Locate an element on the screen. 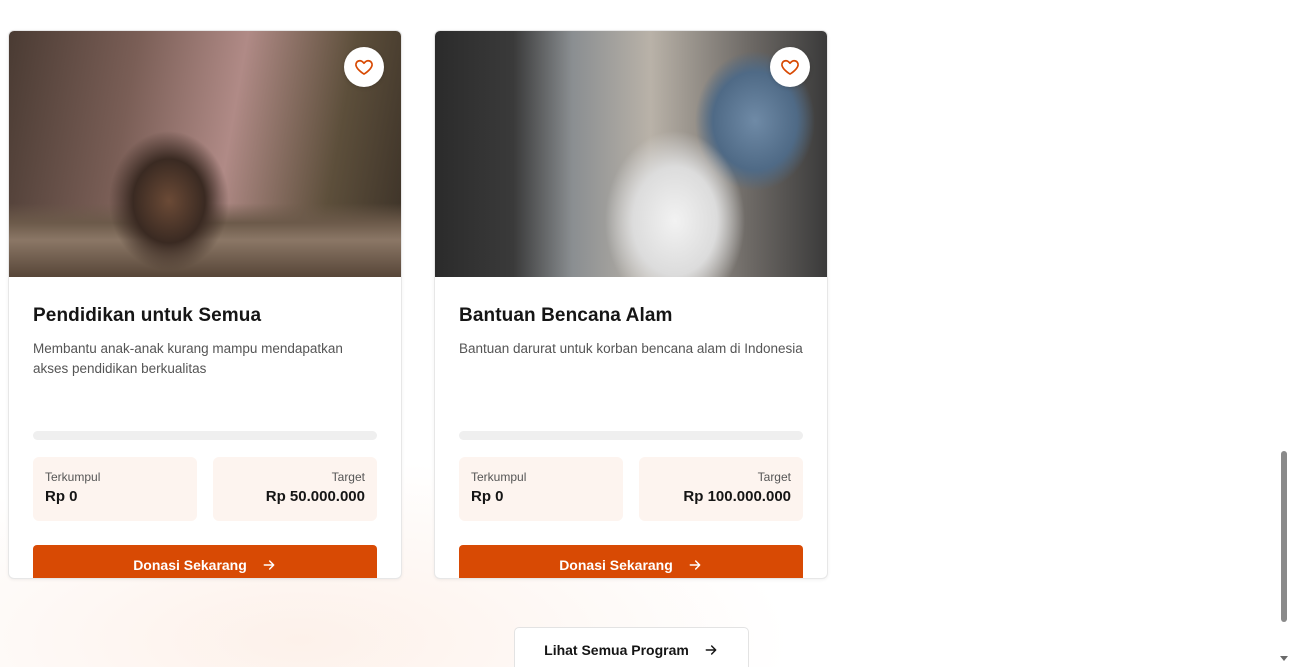  child-photo is located at coordinates (205, 154).